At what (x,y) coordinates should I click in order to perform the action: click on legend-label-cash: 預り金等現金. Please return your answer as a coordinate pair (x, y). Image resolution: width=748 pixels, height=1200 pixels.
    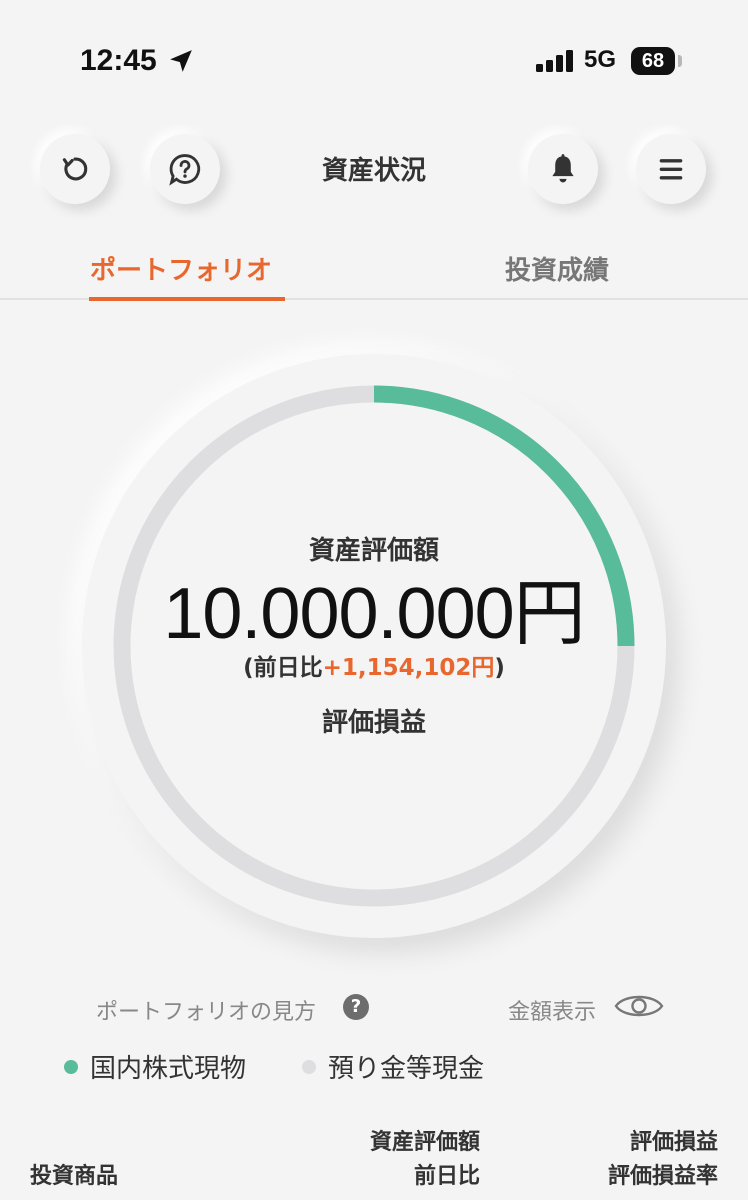
    Looking at the image, I should click on (406, 1069).